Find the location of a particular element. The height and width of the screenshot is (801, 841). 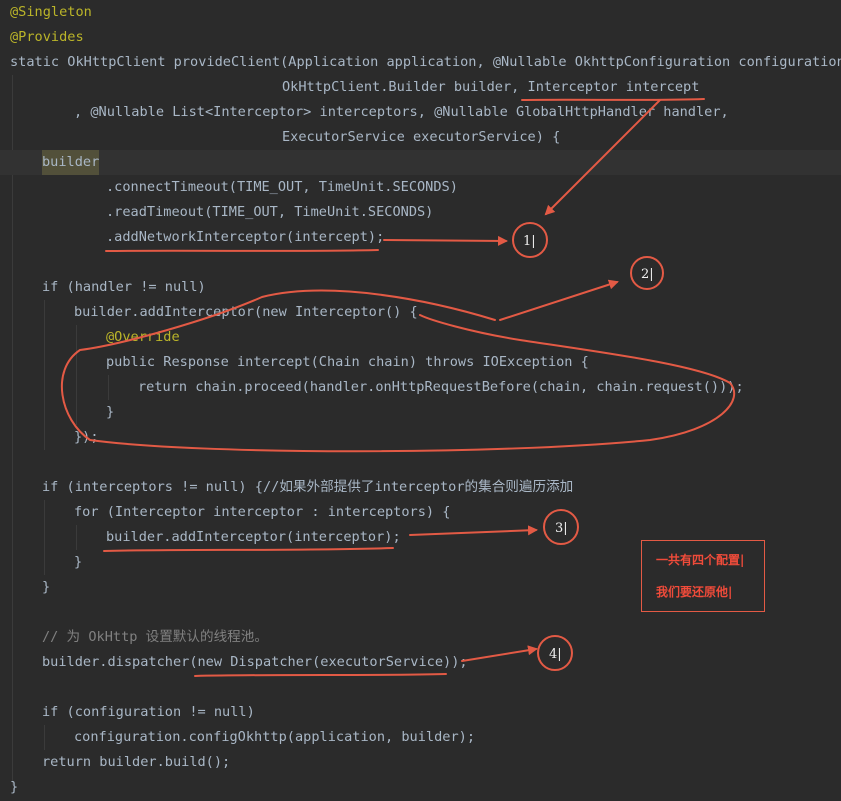

note-line-2: 我们要还原他| is located at coordinates (694, 592).